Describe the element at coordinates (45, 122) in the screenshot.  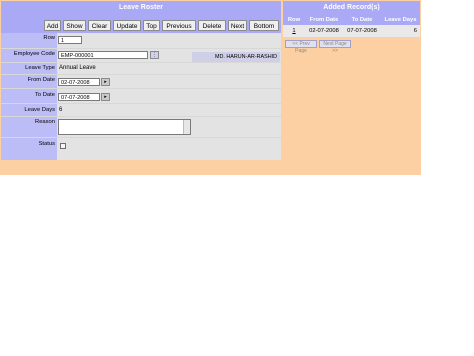
I see `reason-label: Reason` at that location.